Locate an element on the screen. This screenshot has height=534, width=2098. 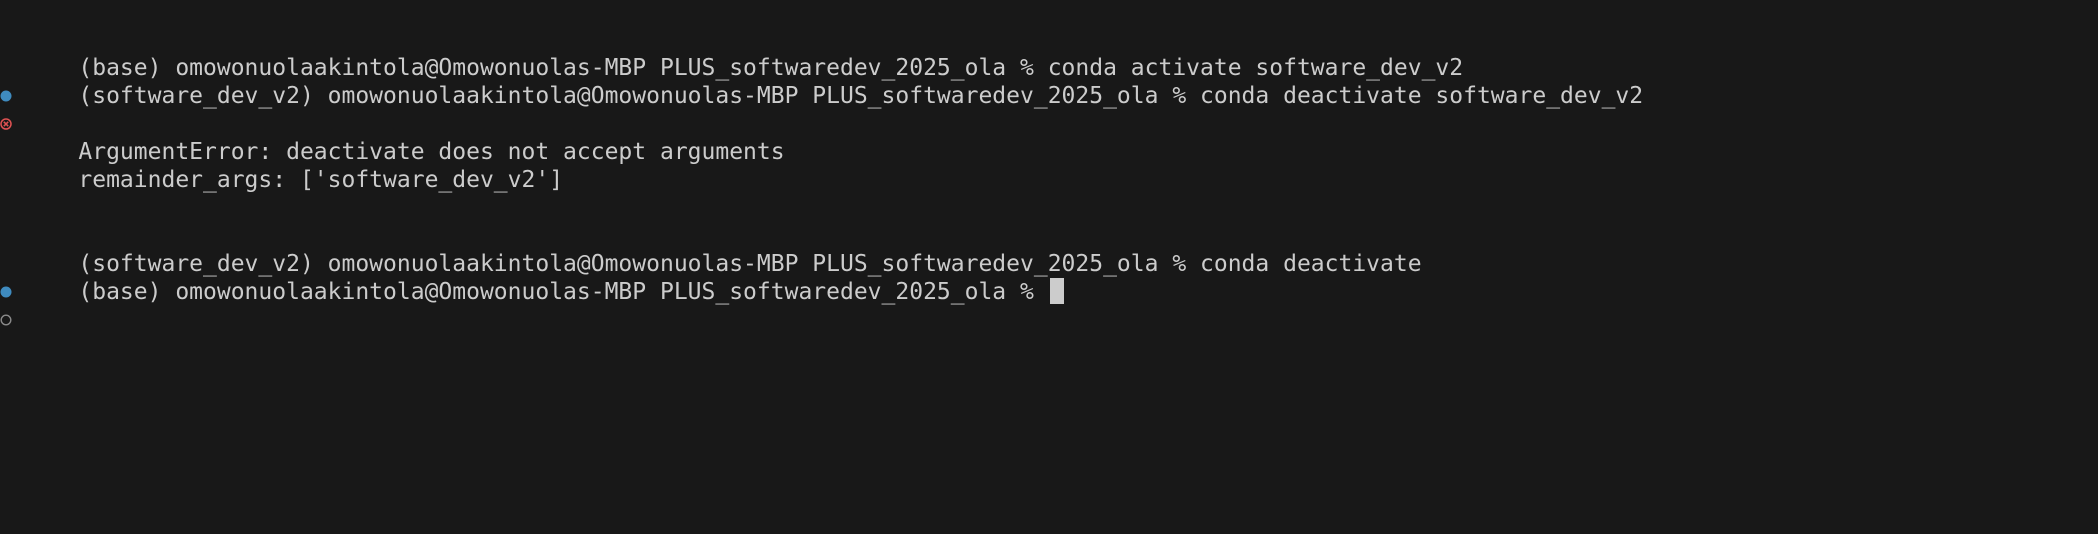
terminal-cursor is located at coordinates (1056, 291).